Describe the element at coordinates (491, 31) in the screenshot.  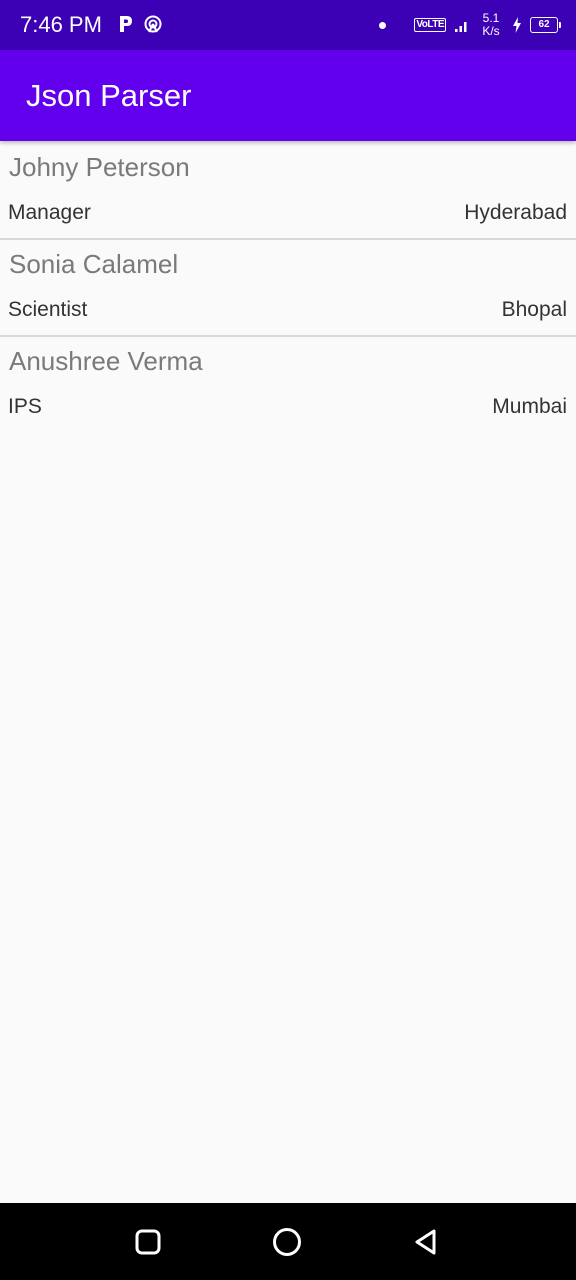
I see `speed-unit: K/s` at that location.